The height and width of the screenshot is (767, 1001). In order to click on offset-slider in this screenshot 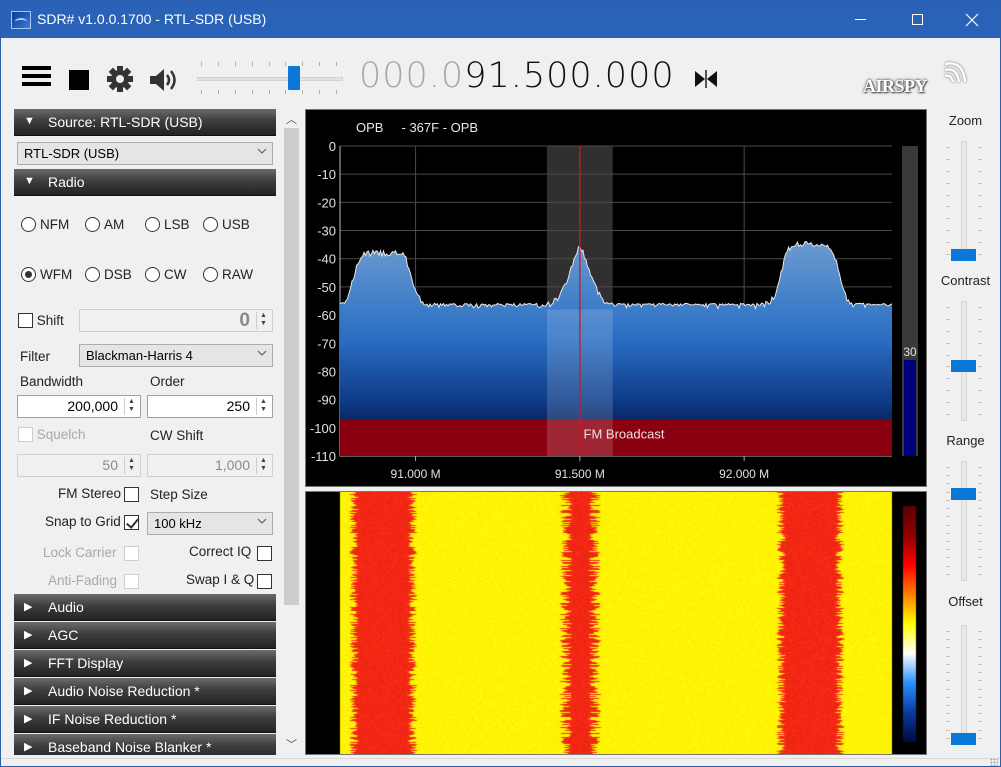, I will do `click(964, 685)`.